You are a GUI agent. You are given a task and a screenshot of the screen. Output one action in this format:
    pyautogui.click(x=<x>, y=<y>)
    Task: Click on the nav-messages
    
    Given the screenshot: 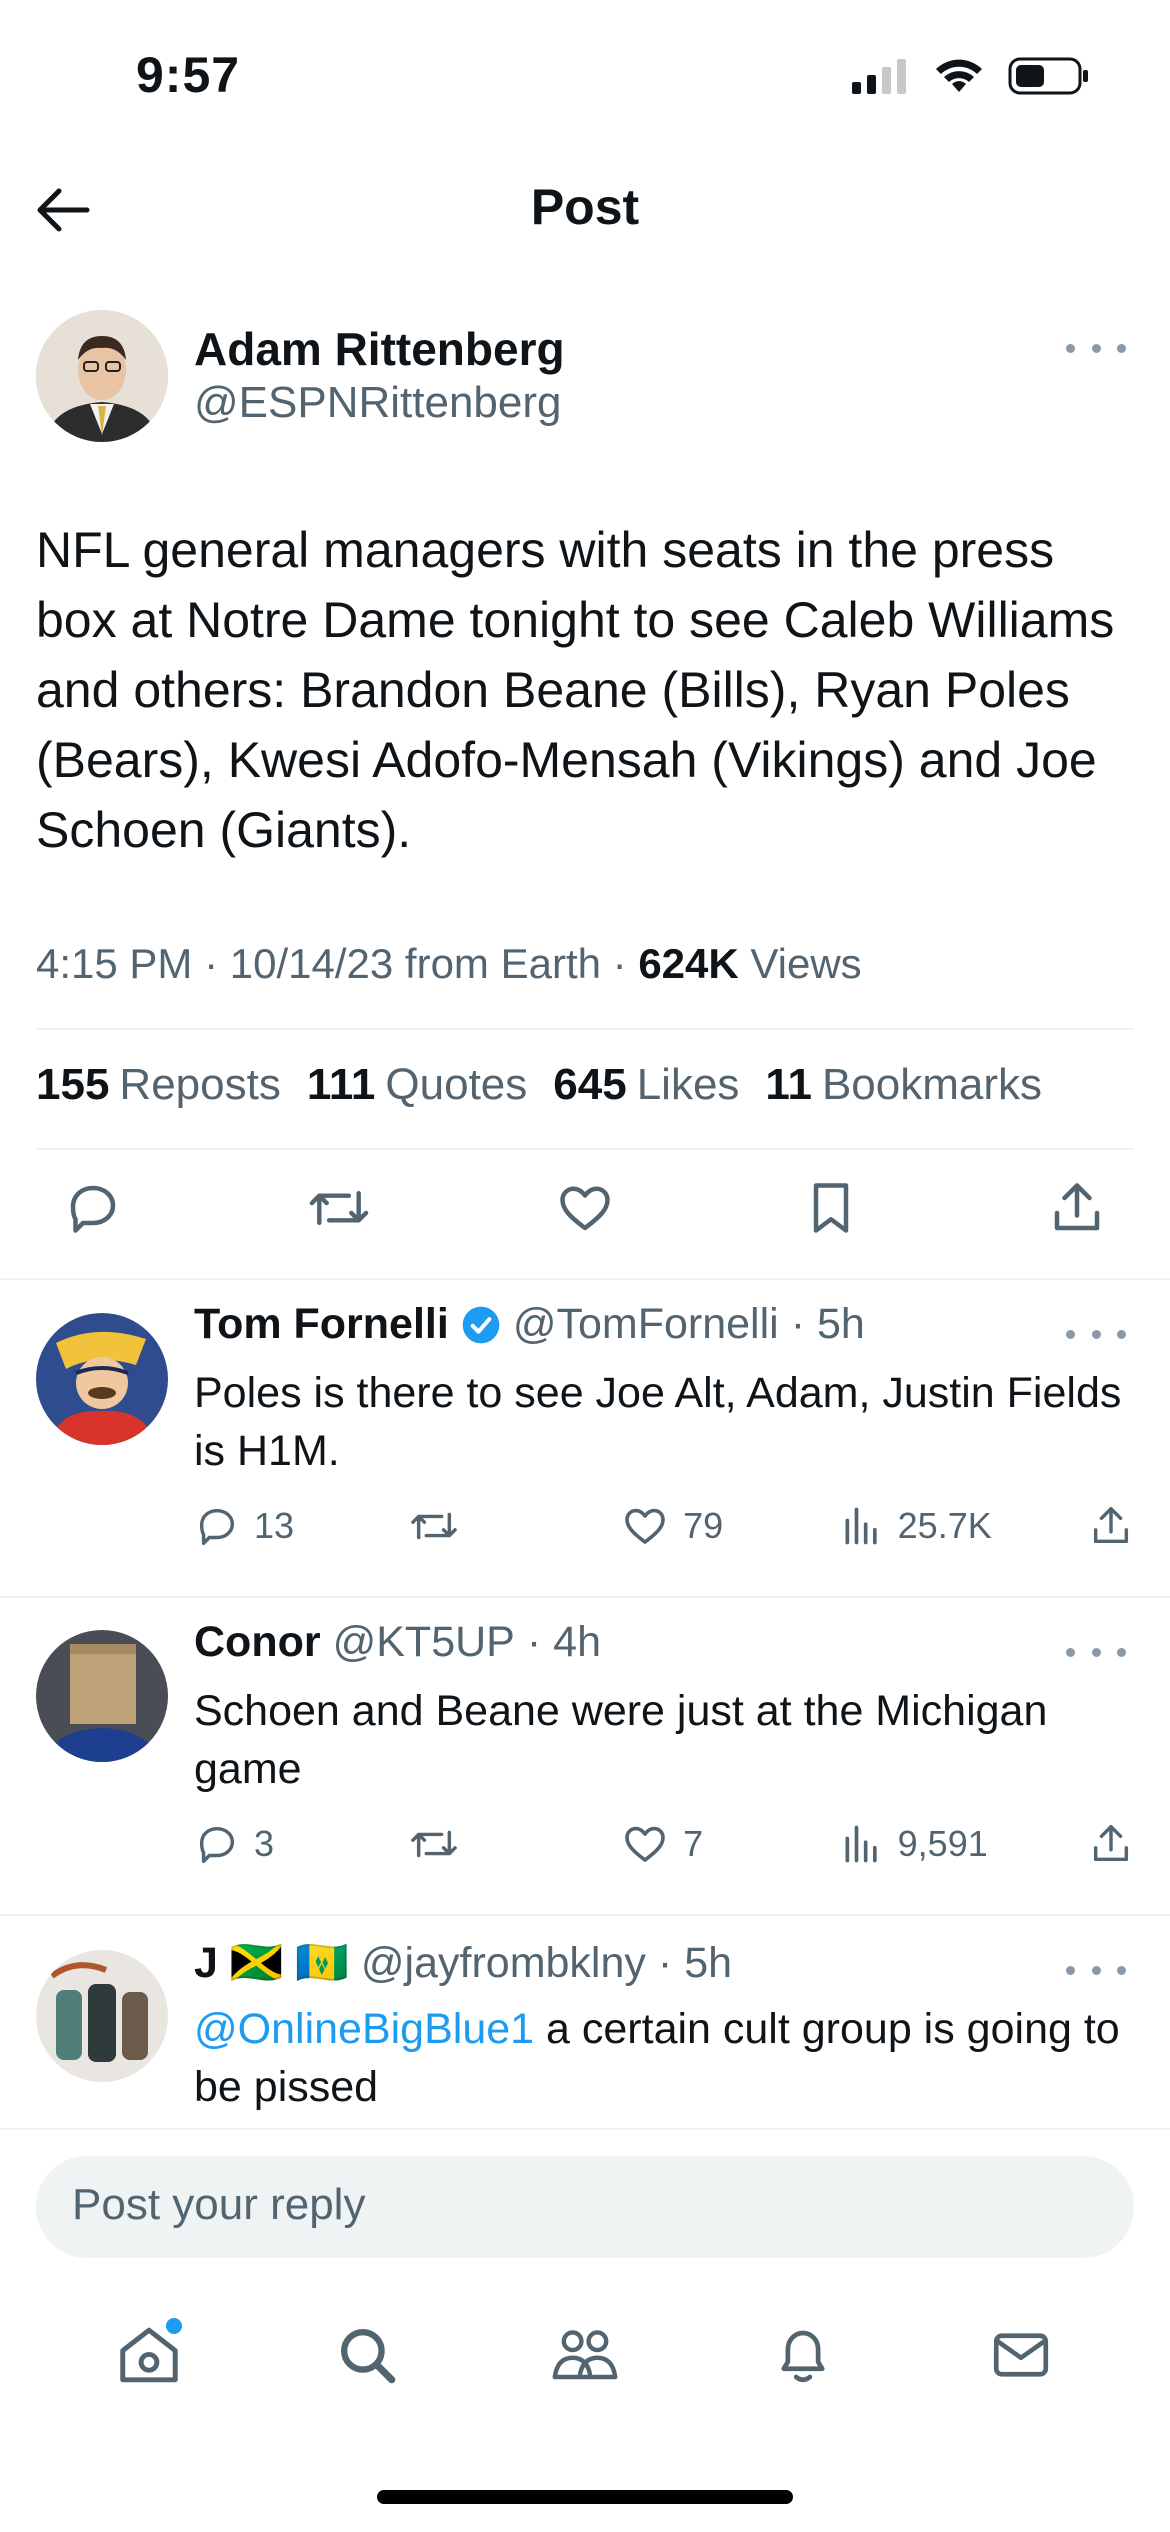 What is the action you would take?
    pyautogui.click(x=1021, y=2355)
    